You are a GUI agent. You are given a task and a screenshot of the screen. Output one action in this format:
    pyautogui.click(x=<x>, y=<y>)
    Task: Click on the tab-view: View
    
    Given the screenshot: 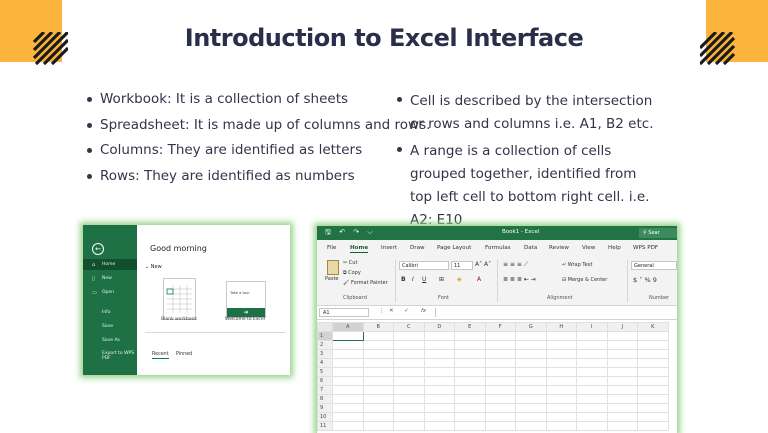 What is the action you would take?
    pyautogui.click(x=588, y=248)
    